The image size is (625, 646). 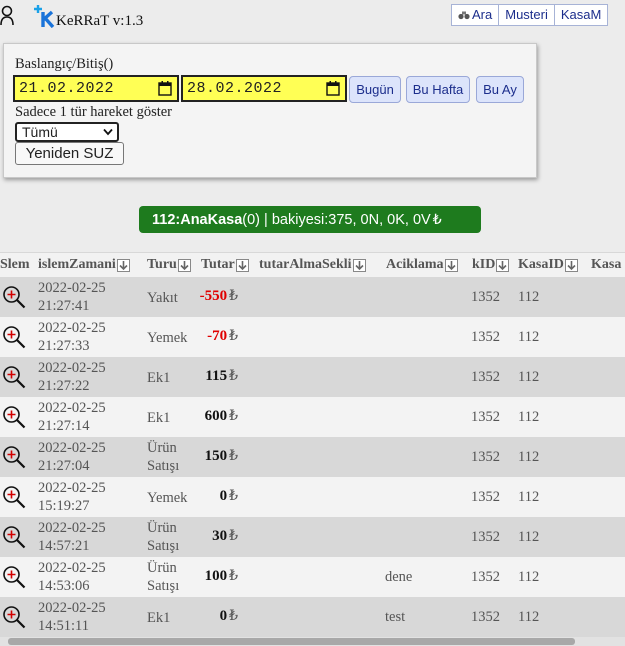 I want to click on row-datetime: 2022-02-25 15:19:27, so click(x=72, y=497).